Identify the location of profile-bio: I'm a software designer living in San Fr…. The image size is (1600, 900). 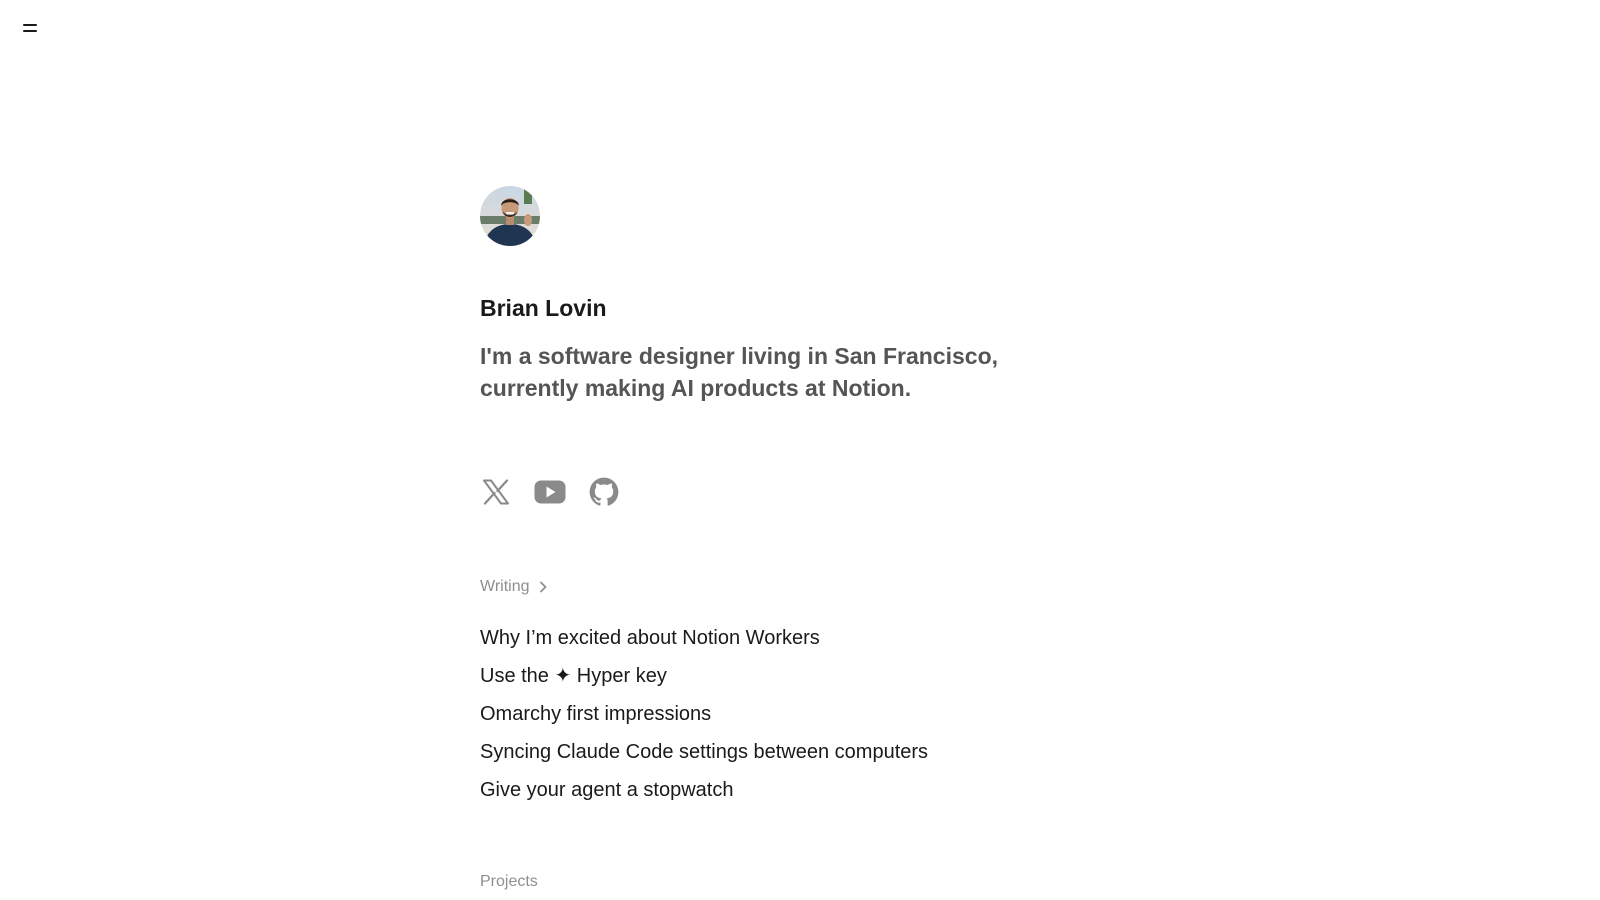
(739, 372).